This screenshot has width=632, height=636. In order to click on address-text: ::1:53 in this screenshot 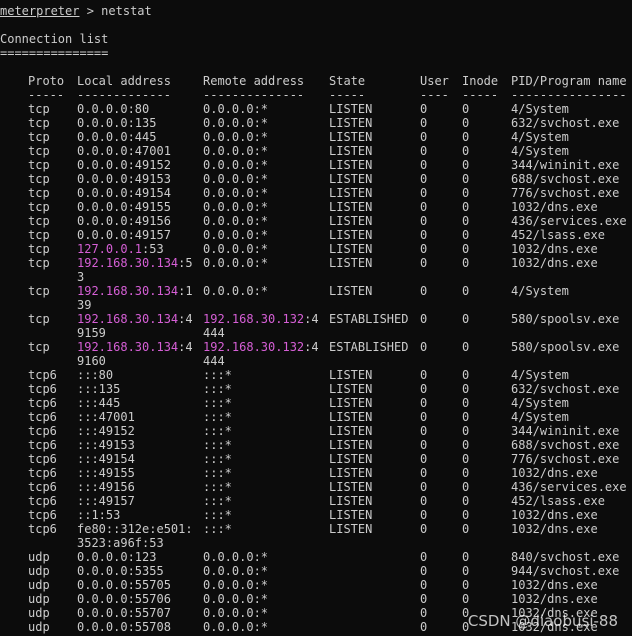, I will do `click(99, 515)`.